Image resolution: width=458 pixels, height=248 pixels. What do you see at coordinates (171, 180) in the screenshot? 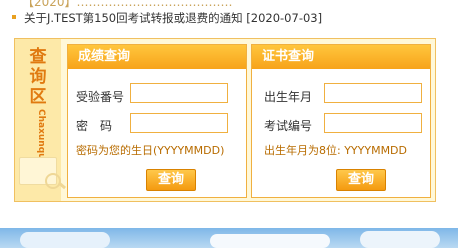
I see `score-query-button: 查询` at bounding box center [171, 180].